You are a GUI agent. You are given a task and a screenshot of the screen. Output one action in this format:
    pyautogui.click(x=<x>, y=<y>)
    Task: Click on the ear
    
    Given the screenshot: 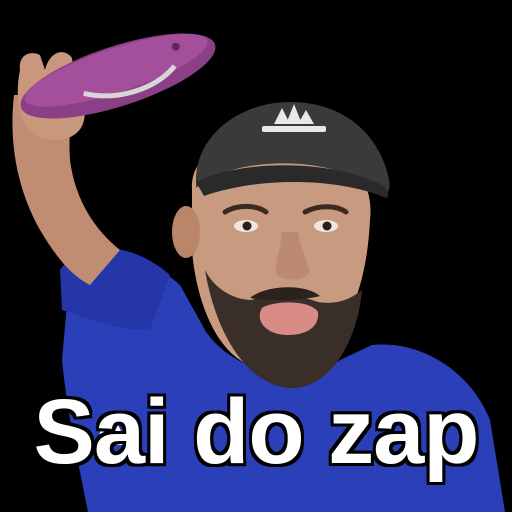 What is the action you would take?
    pyautogui.click(x=186, y=232)
    